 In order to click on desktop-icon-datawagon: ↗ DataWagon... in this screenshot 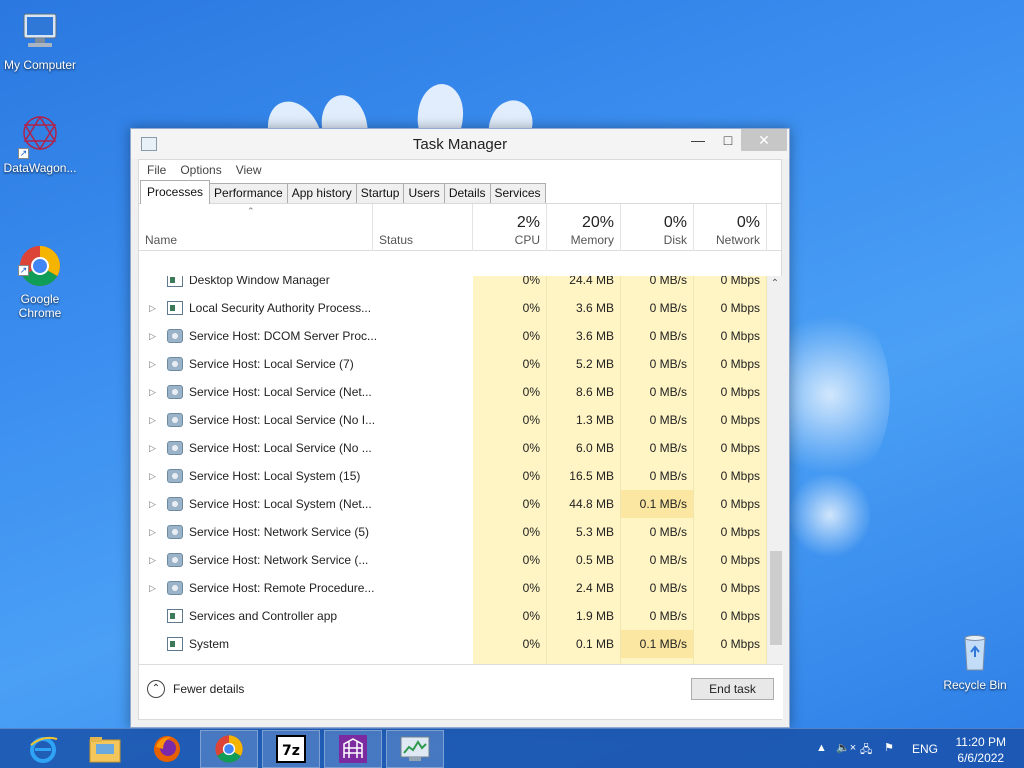, I will do `click(40, 144)`.